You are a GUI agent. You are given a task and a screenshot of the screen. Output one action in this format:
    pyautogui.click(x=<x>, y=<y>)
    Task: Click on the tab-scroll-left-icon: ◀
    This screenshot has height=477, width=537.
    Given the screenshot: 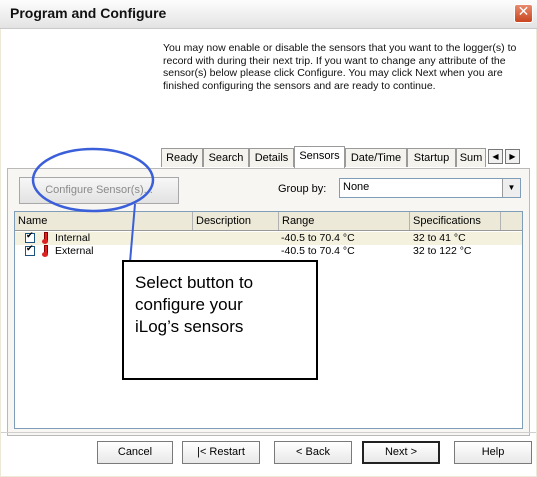 What is the action you would take?
    pyautogui.click(x=495, y=156)
    